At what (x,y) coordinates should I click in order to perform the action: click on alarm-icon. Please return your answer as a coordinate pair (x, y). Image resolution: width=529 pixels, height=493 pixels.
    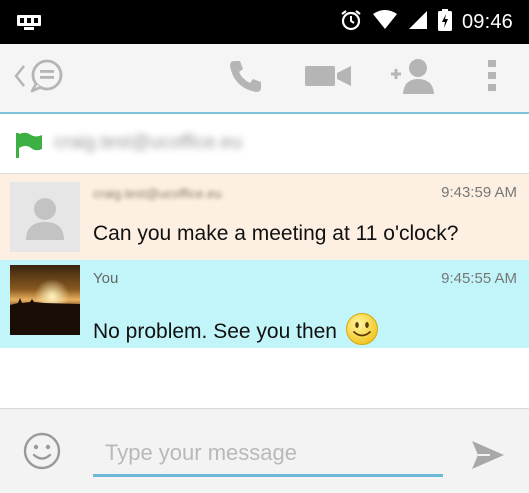
    Looking at the image, I should click on (351, 22).